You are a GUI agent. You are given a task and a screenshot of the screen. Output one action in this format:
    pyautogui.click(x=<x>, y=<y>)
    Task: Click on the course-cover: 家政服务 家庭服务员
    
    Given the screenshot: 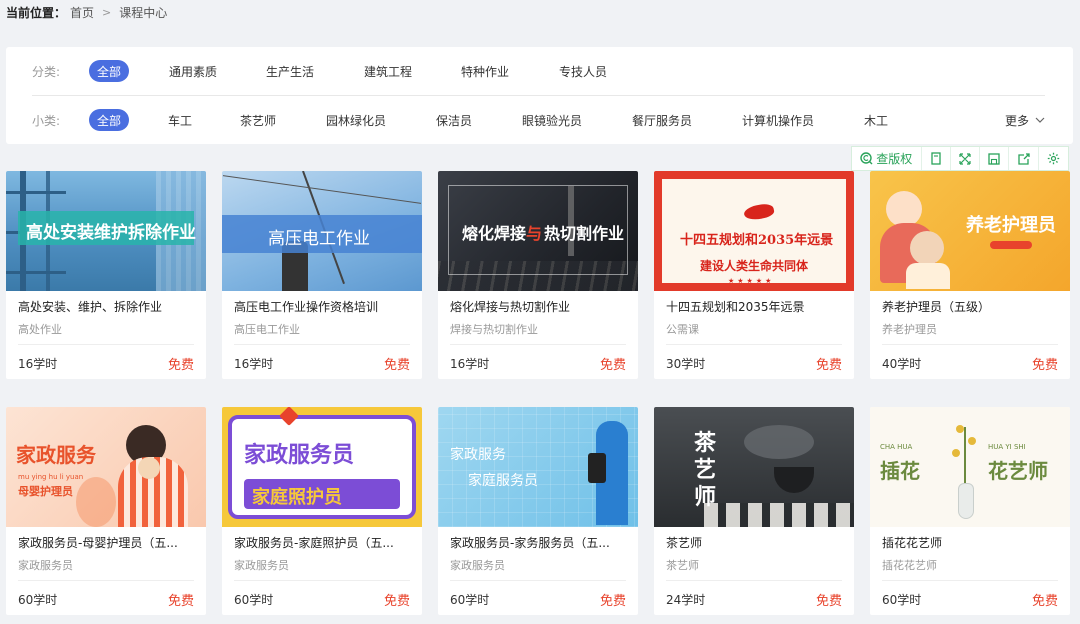 What is the action you would take?
    pyautogui.click(x=538, y=467)
    